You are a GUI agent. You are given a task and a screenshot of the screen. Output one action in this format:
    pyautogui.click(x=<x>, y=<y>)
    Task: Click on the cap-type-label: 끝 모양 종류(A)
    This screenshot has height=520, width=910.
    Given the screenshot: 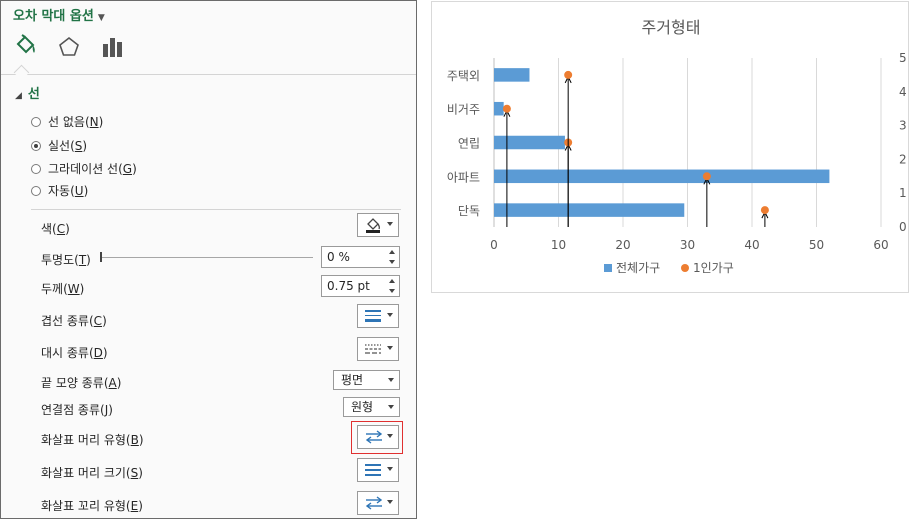 What is the action you would take?
    pyautogui.click(x=81, y=383)
    